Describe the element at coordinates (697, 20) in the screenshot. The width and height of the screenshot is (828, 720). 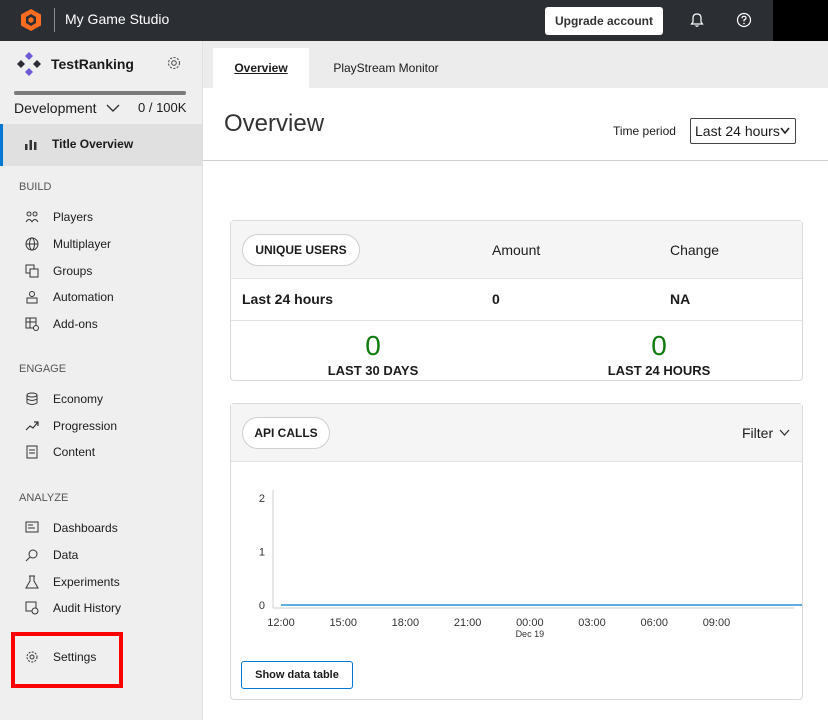
I see `bell-icon` at that location.